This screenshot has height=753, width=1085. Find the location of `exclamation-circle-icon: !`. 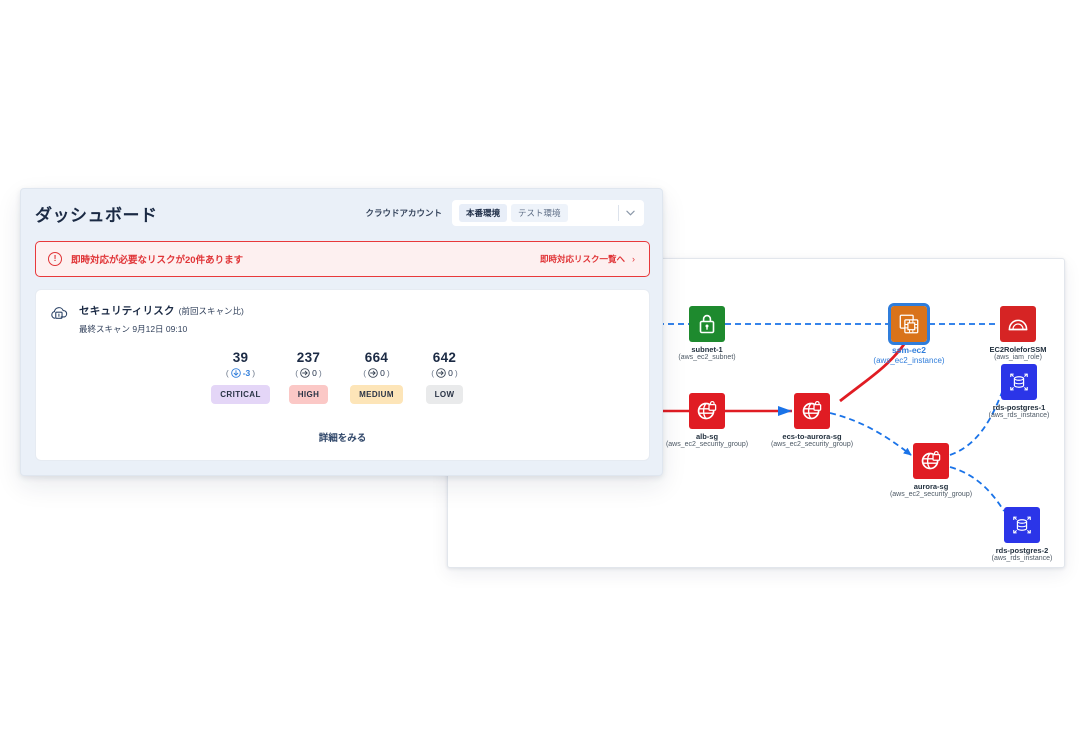

exclamation-circle-icon: ! is located at coordinates (55, 259).